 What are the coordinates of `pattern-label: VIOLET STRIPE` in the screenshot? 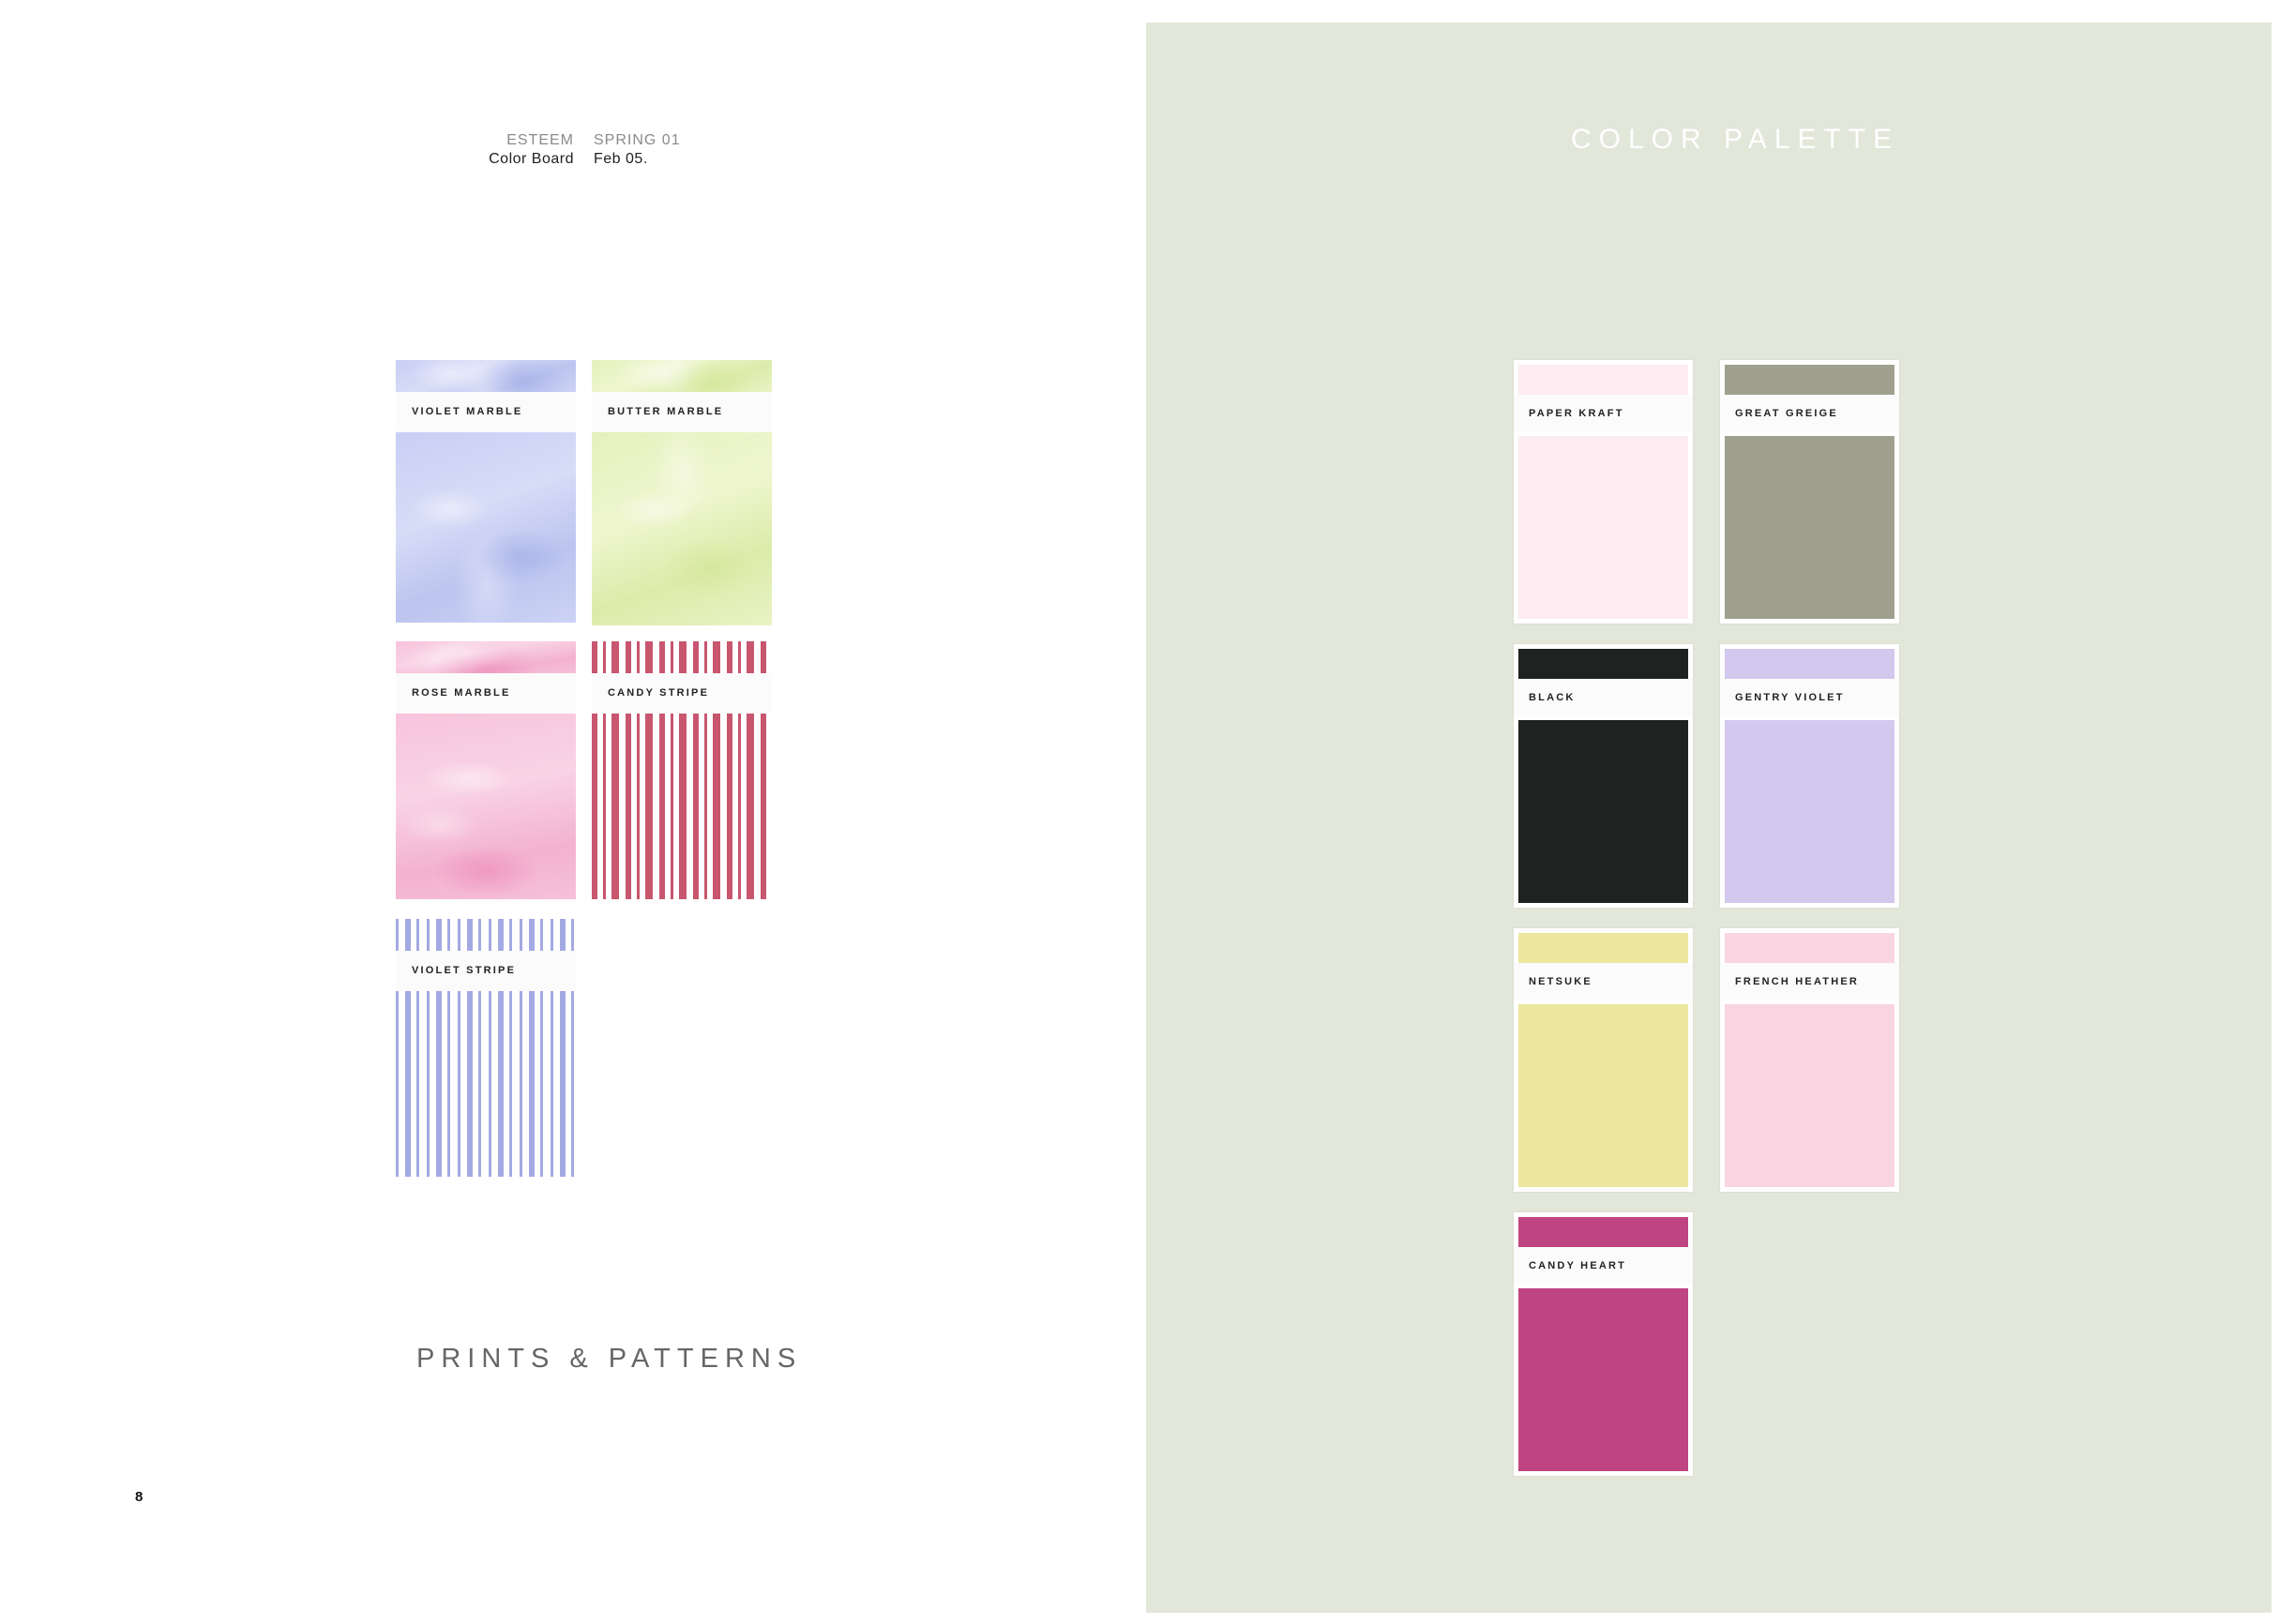 It's located at (486, 971).